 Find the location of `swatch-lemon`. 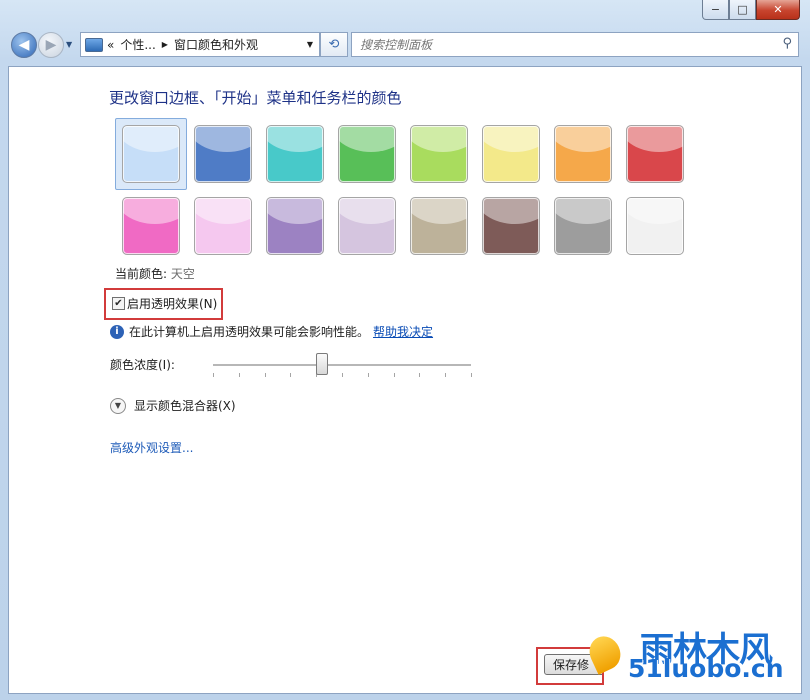

swatch-lemon is located at coordinates (511, 154).